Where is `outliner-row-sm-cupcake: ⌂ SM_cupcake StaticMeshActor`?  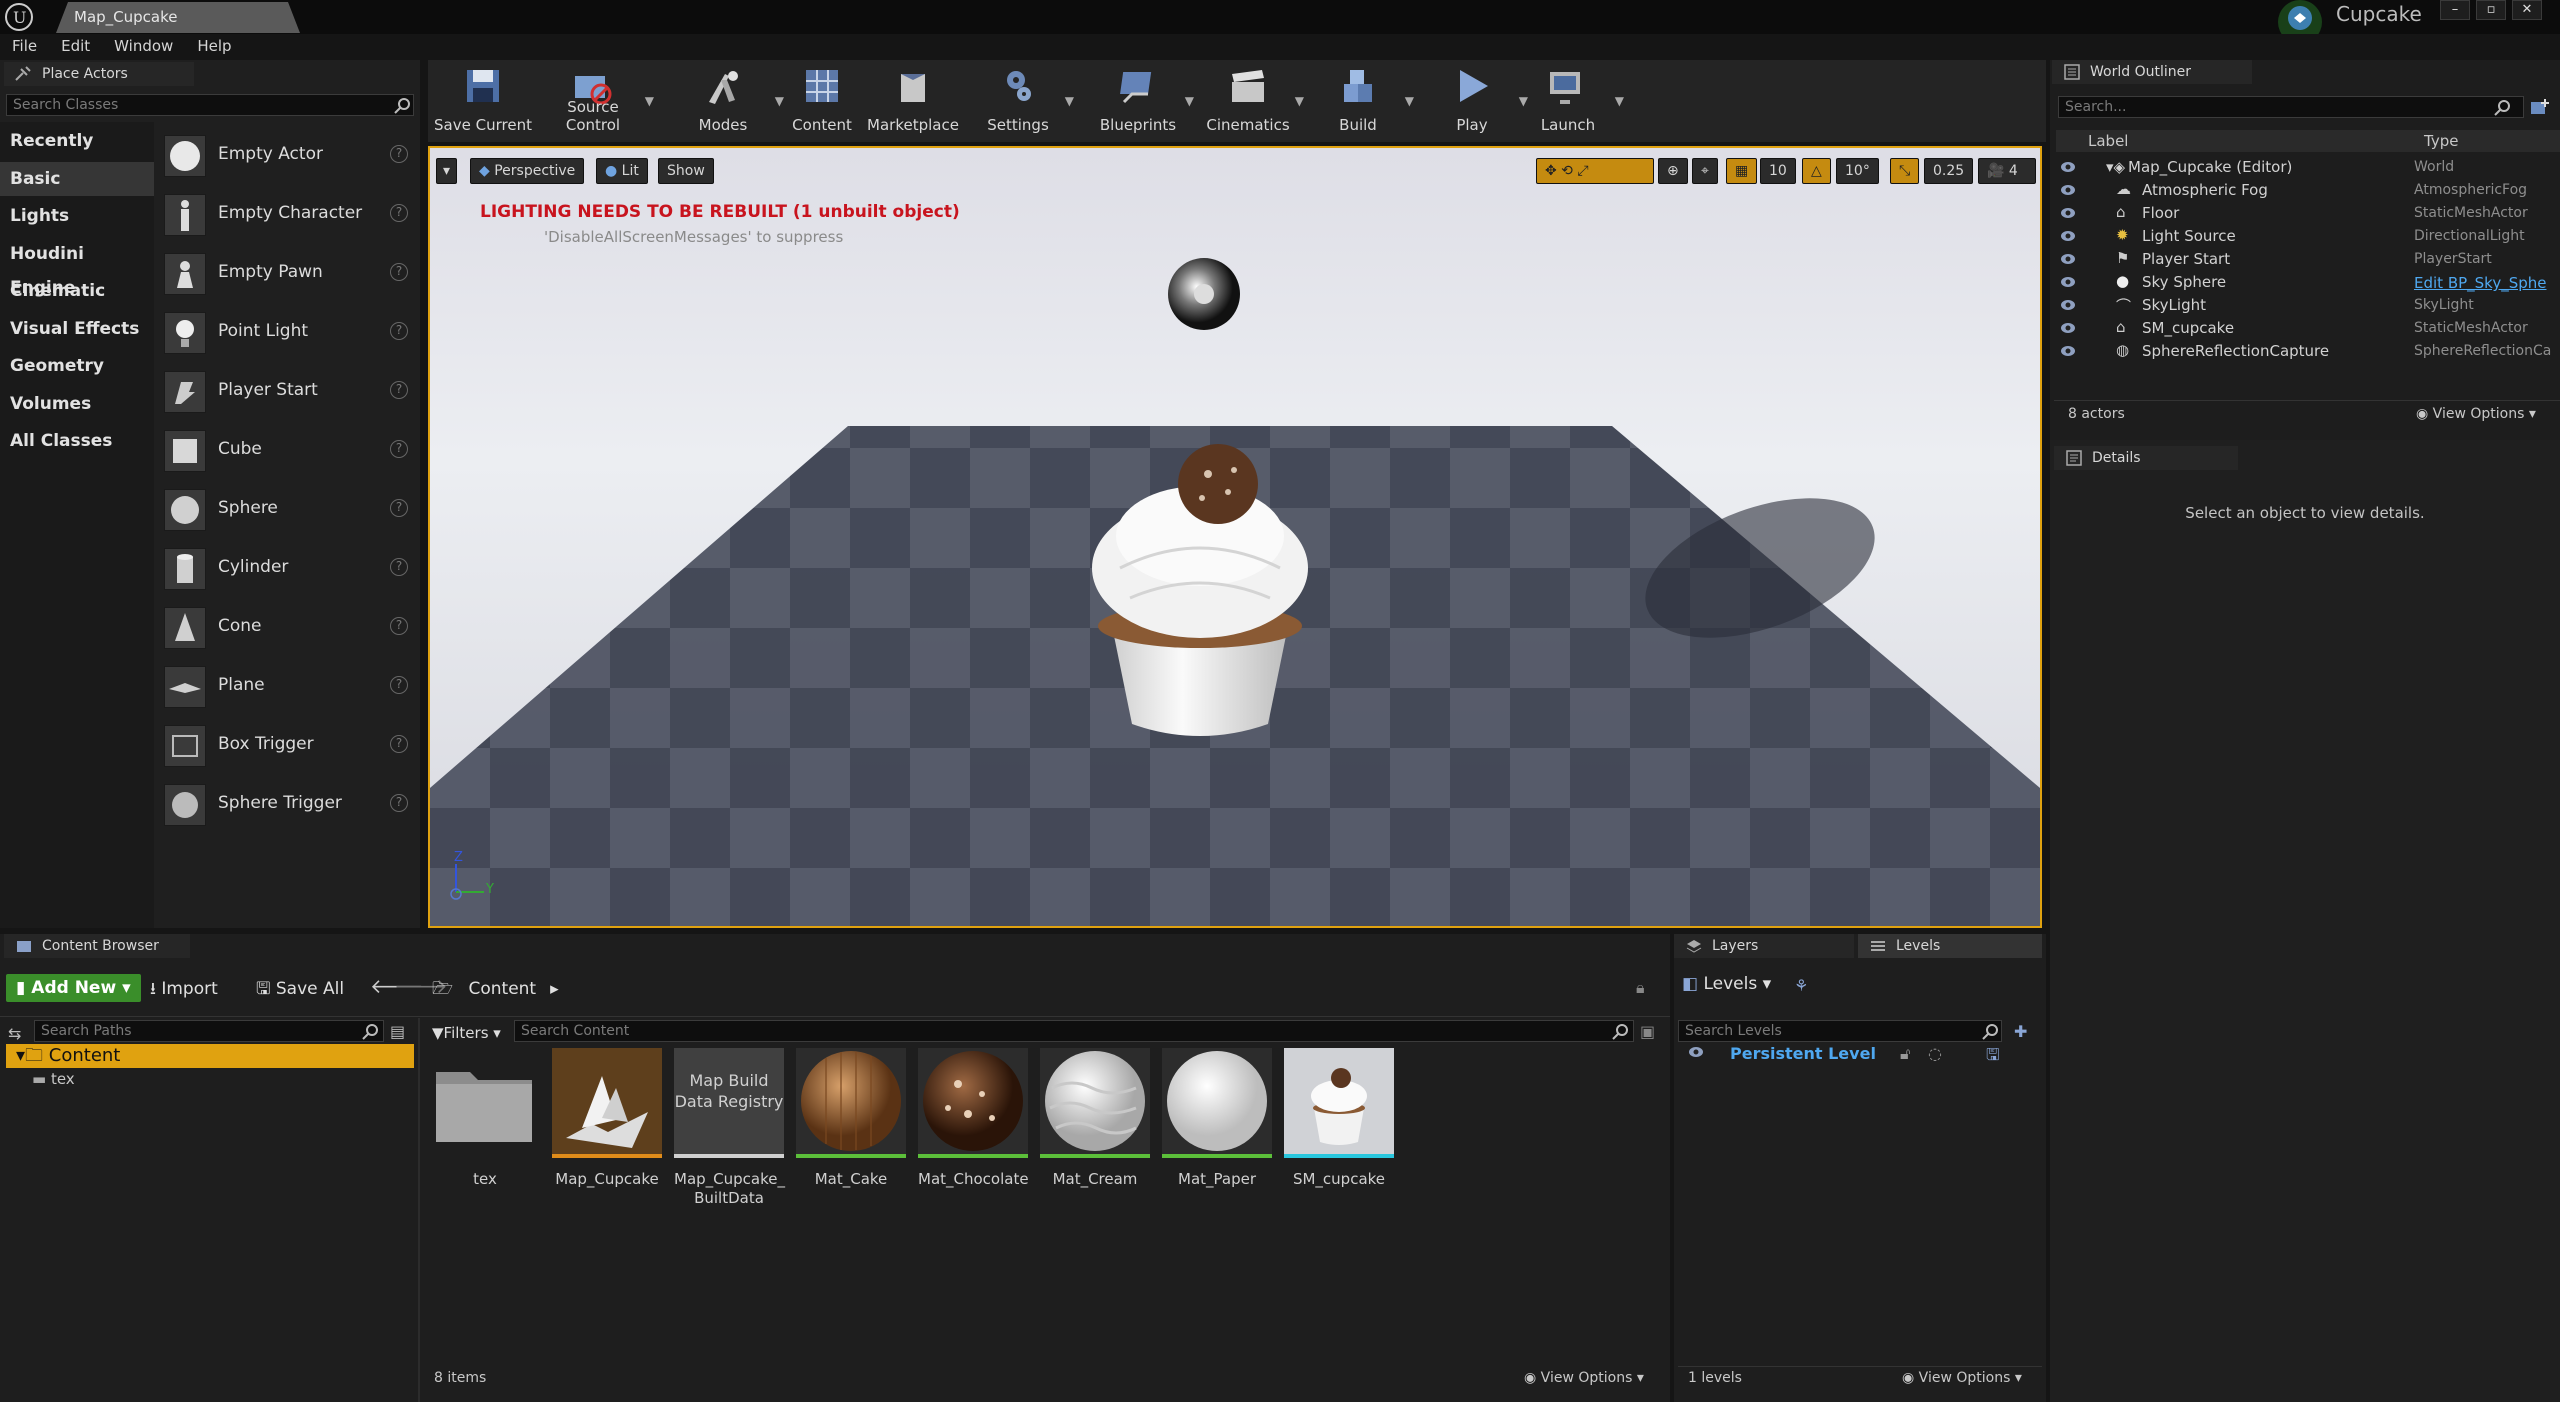
outliner-row-sm-cupcake: ⌂ SM_cupcake StaticMeshActor is located at coordinates (2305, 328).